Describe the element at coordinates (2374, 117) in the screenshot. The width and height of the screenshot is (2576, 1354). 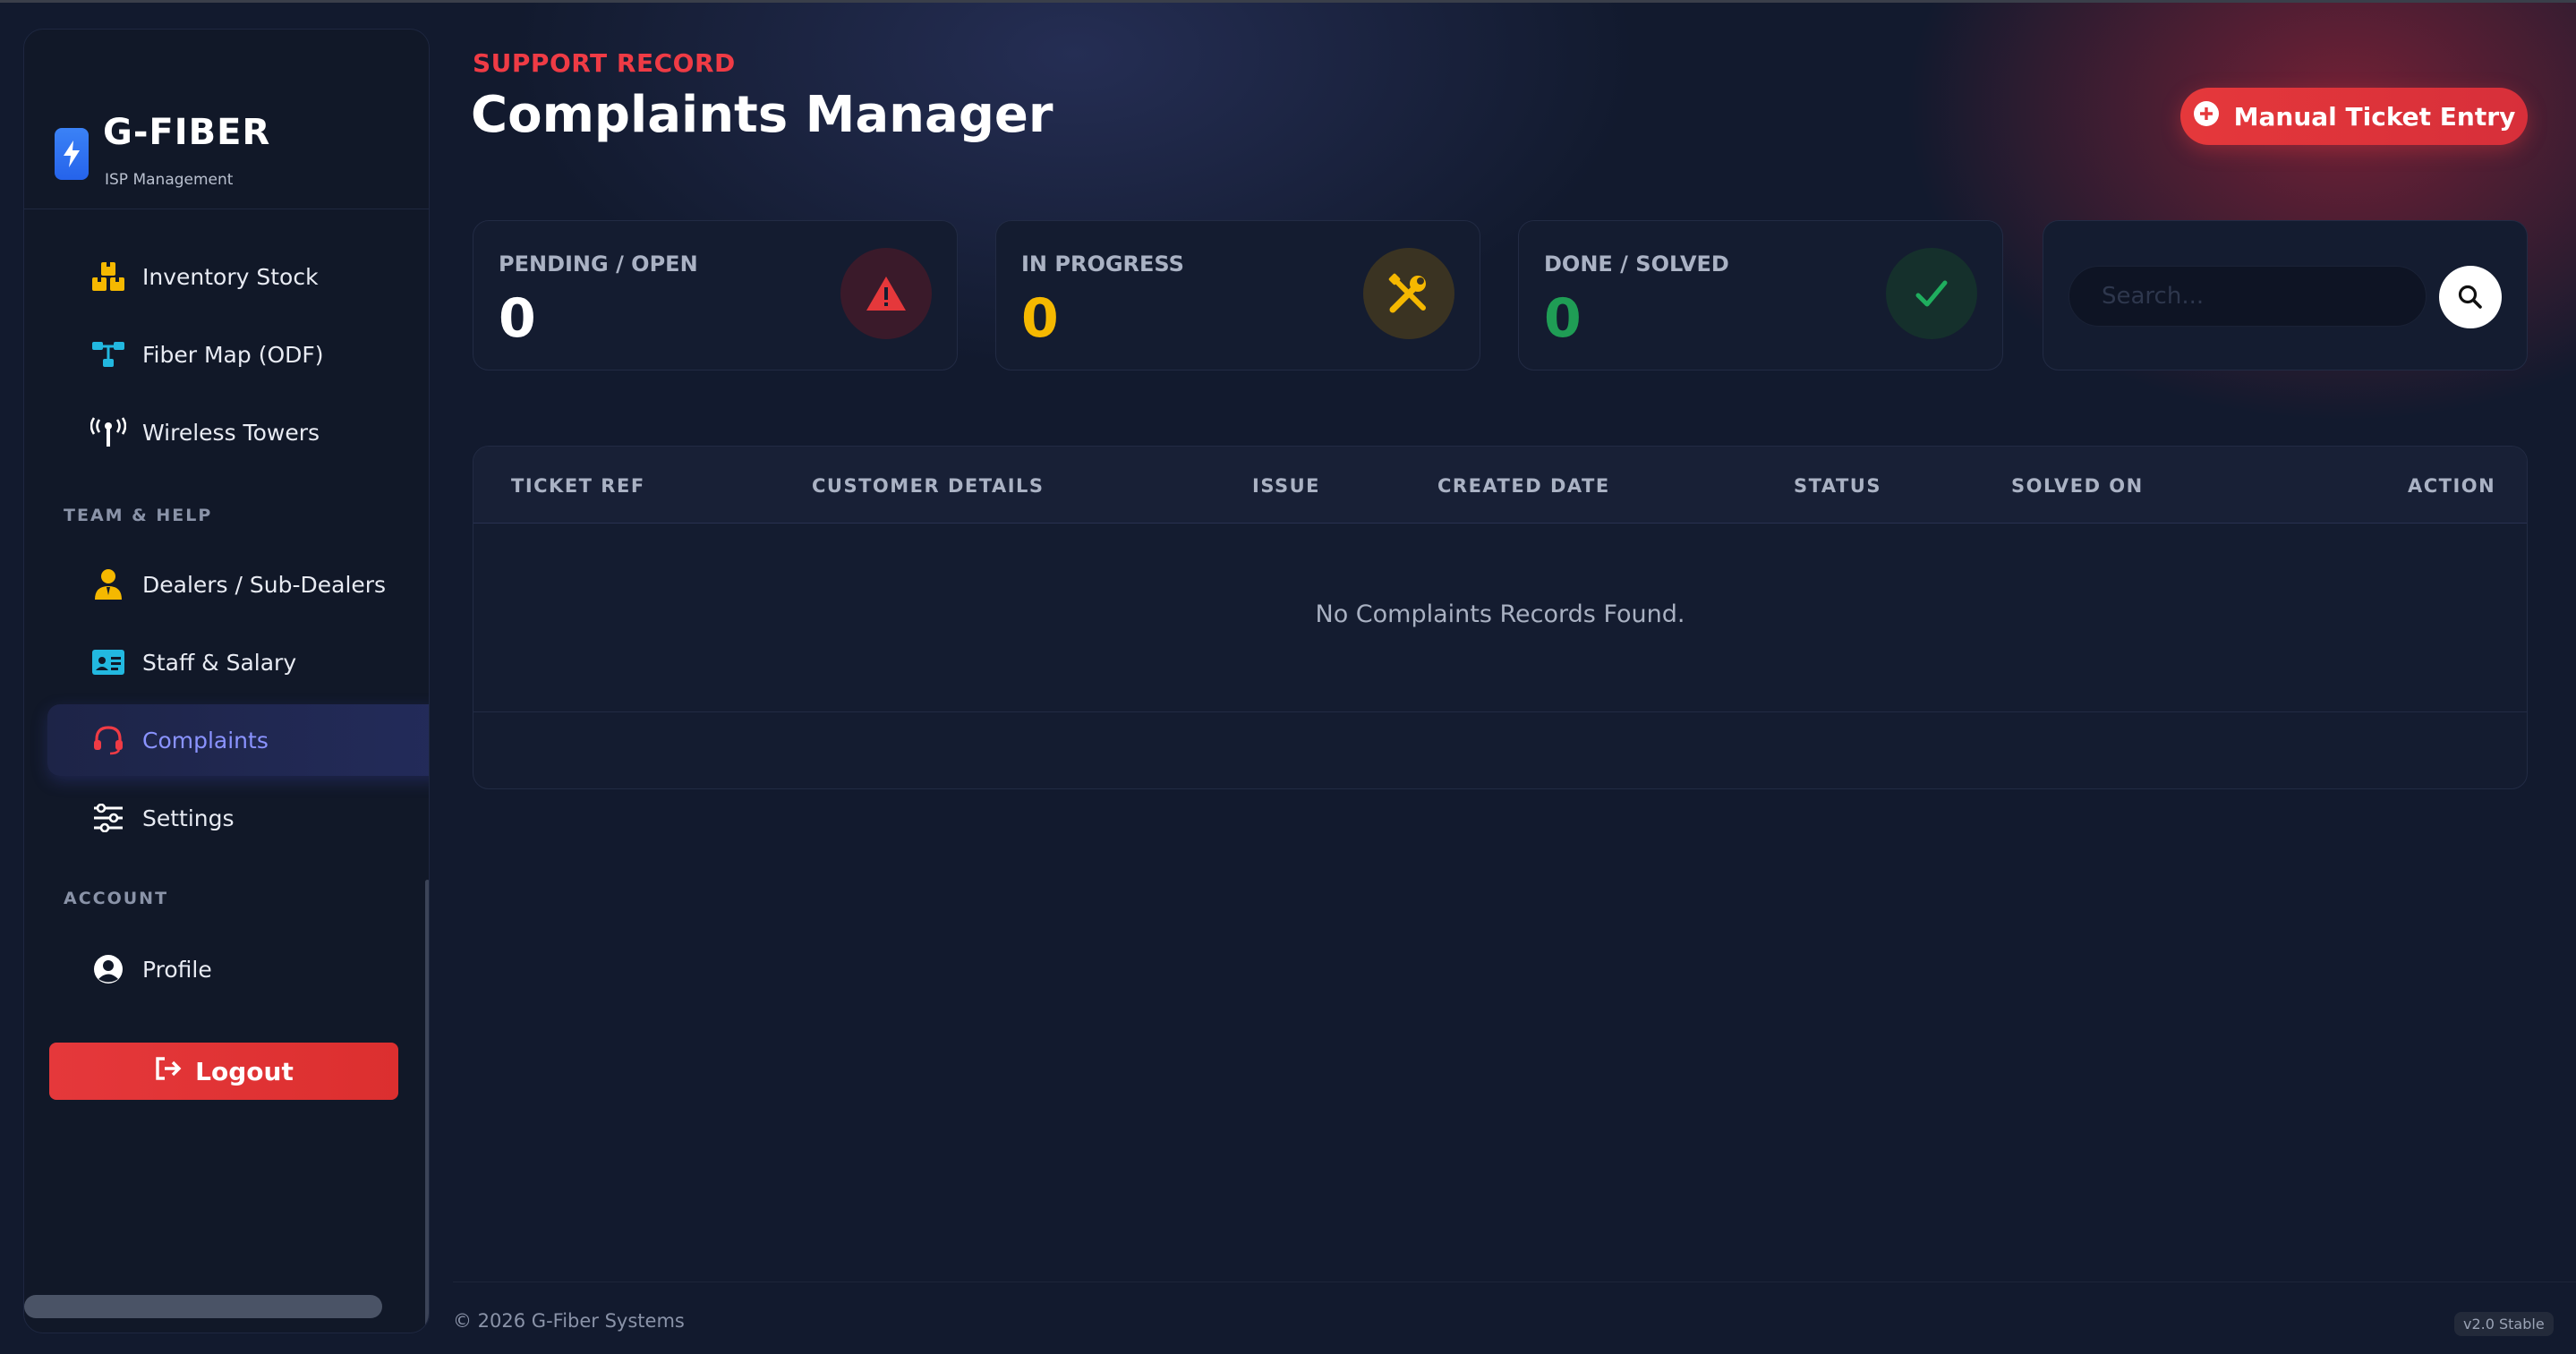
I see `manual-ticket-entry-label: Manual Ticket Entry` at that location.